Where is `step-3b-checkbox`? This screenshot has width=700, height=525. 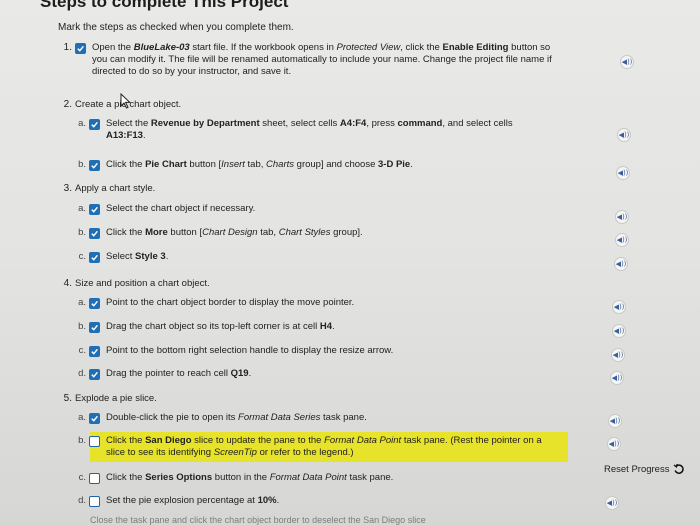 step-3b-checkbox is located at coordinates (94, 233).